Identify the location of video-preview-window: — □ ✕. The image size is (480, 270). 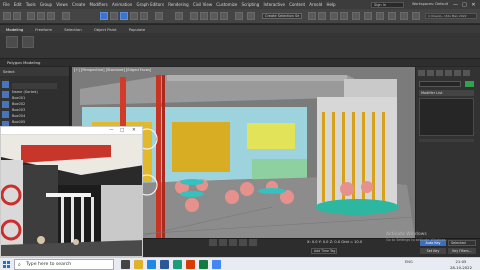
(71, 191).